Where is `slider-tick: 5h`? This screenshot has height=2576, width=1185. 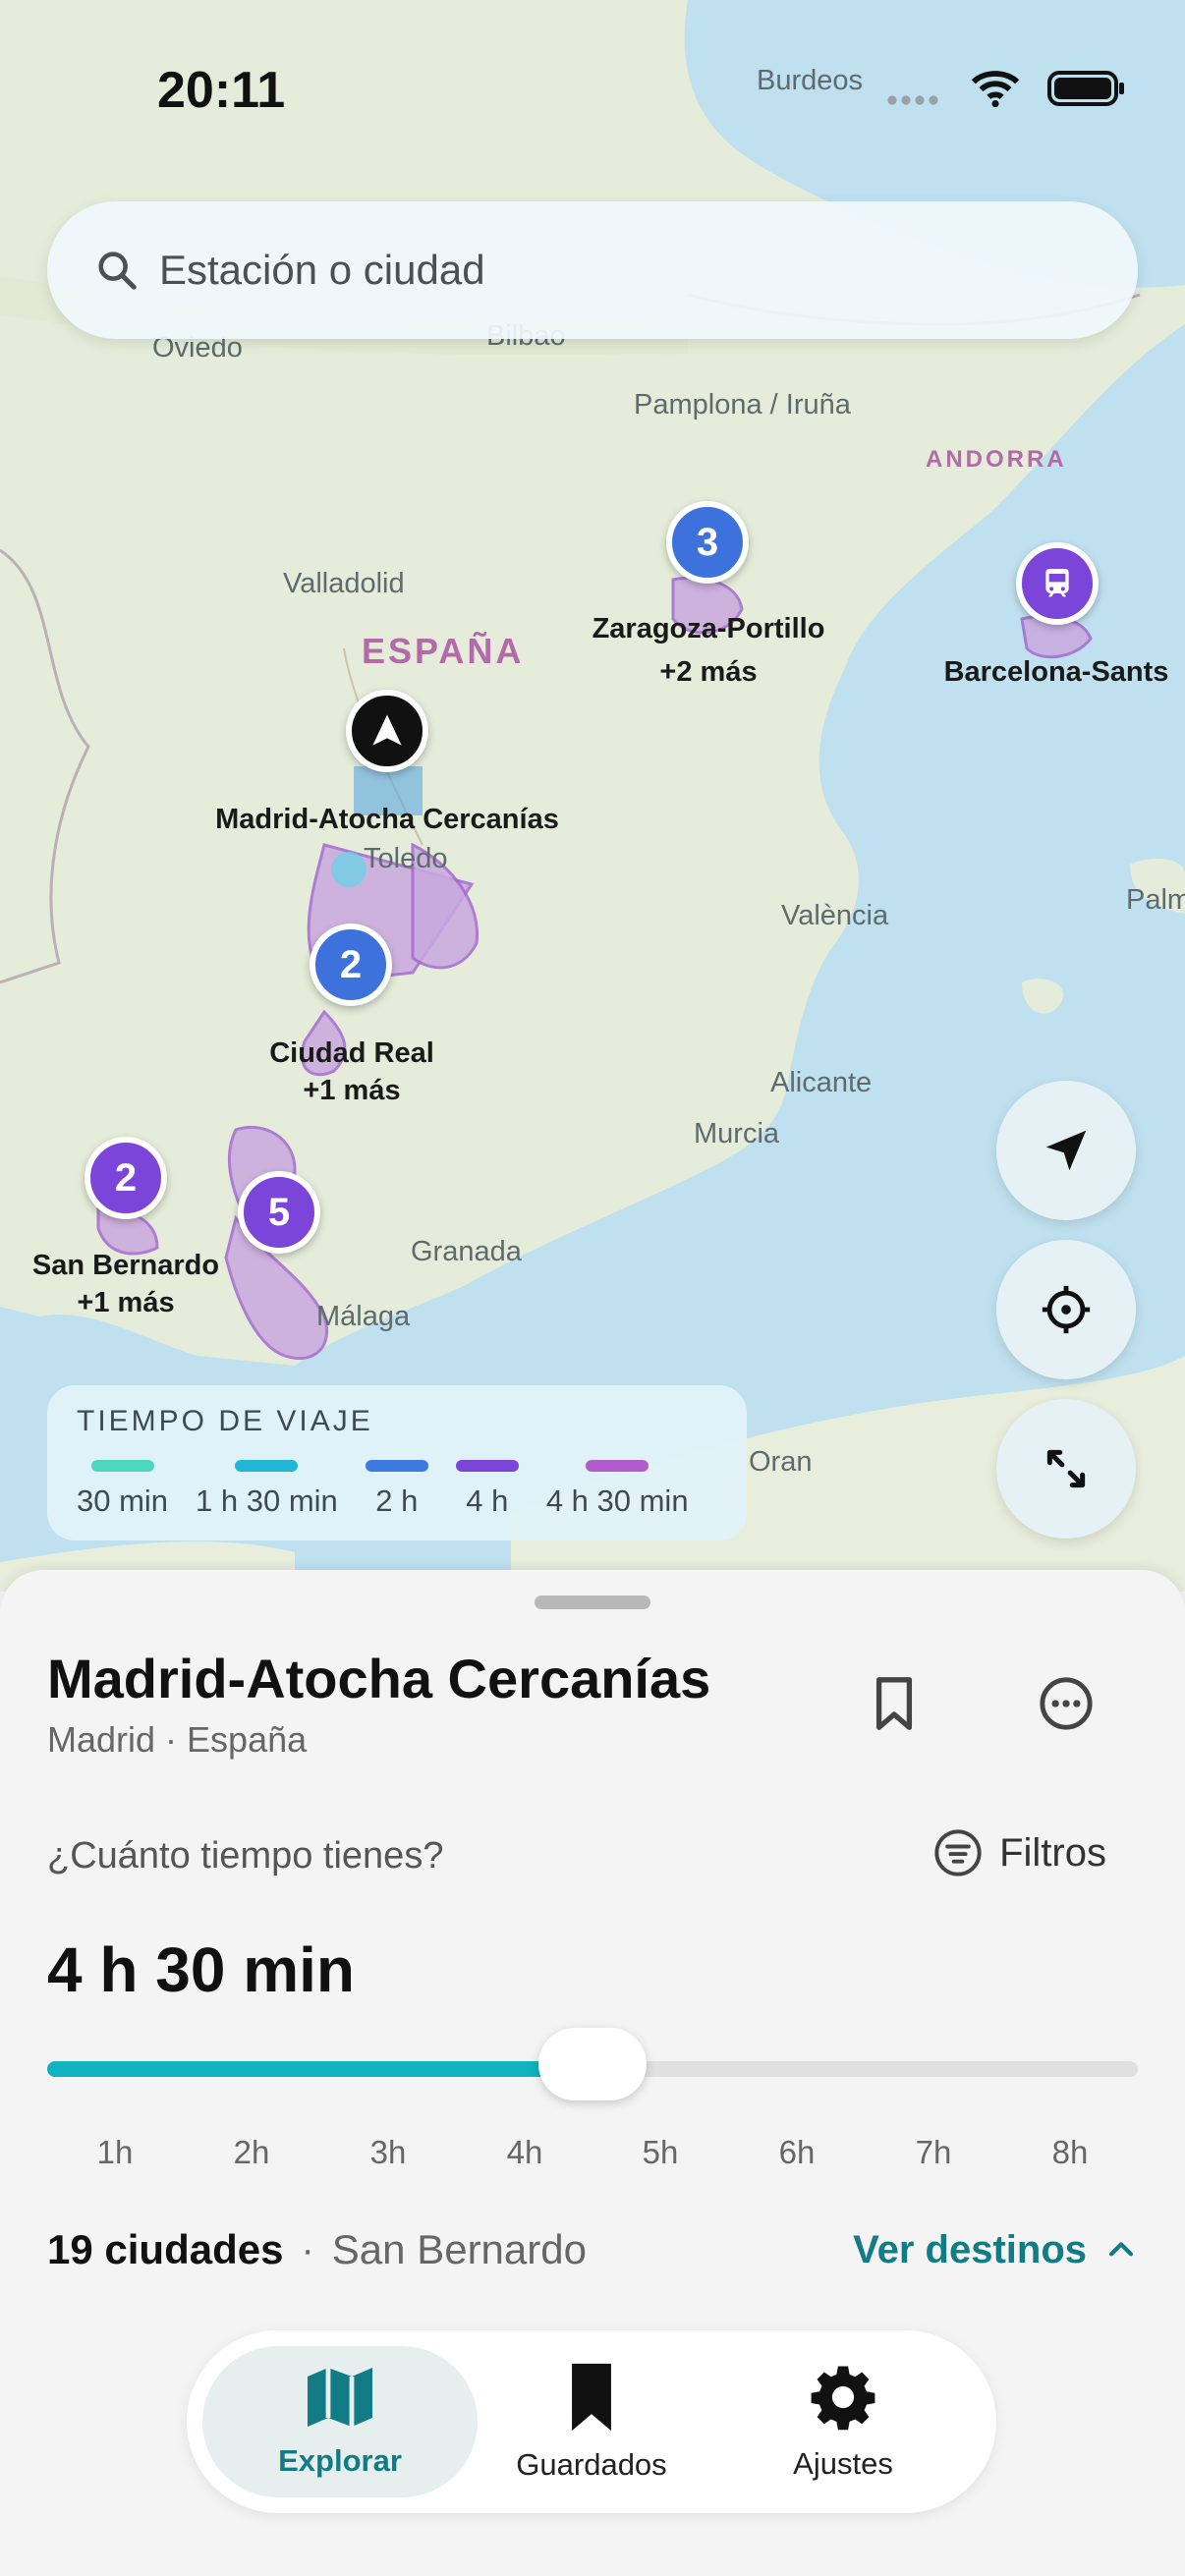
slider-tick: 5h is located at coordinates (660, 2152).